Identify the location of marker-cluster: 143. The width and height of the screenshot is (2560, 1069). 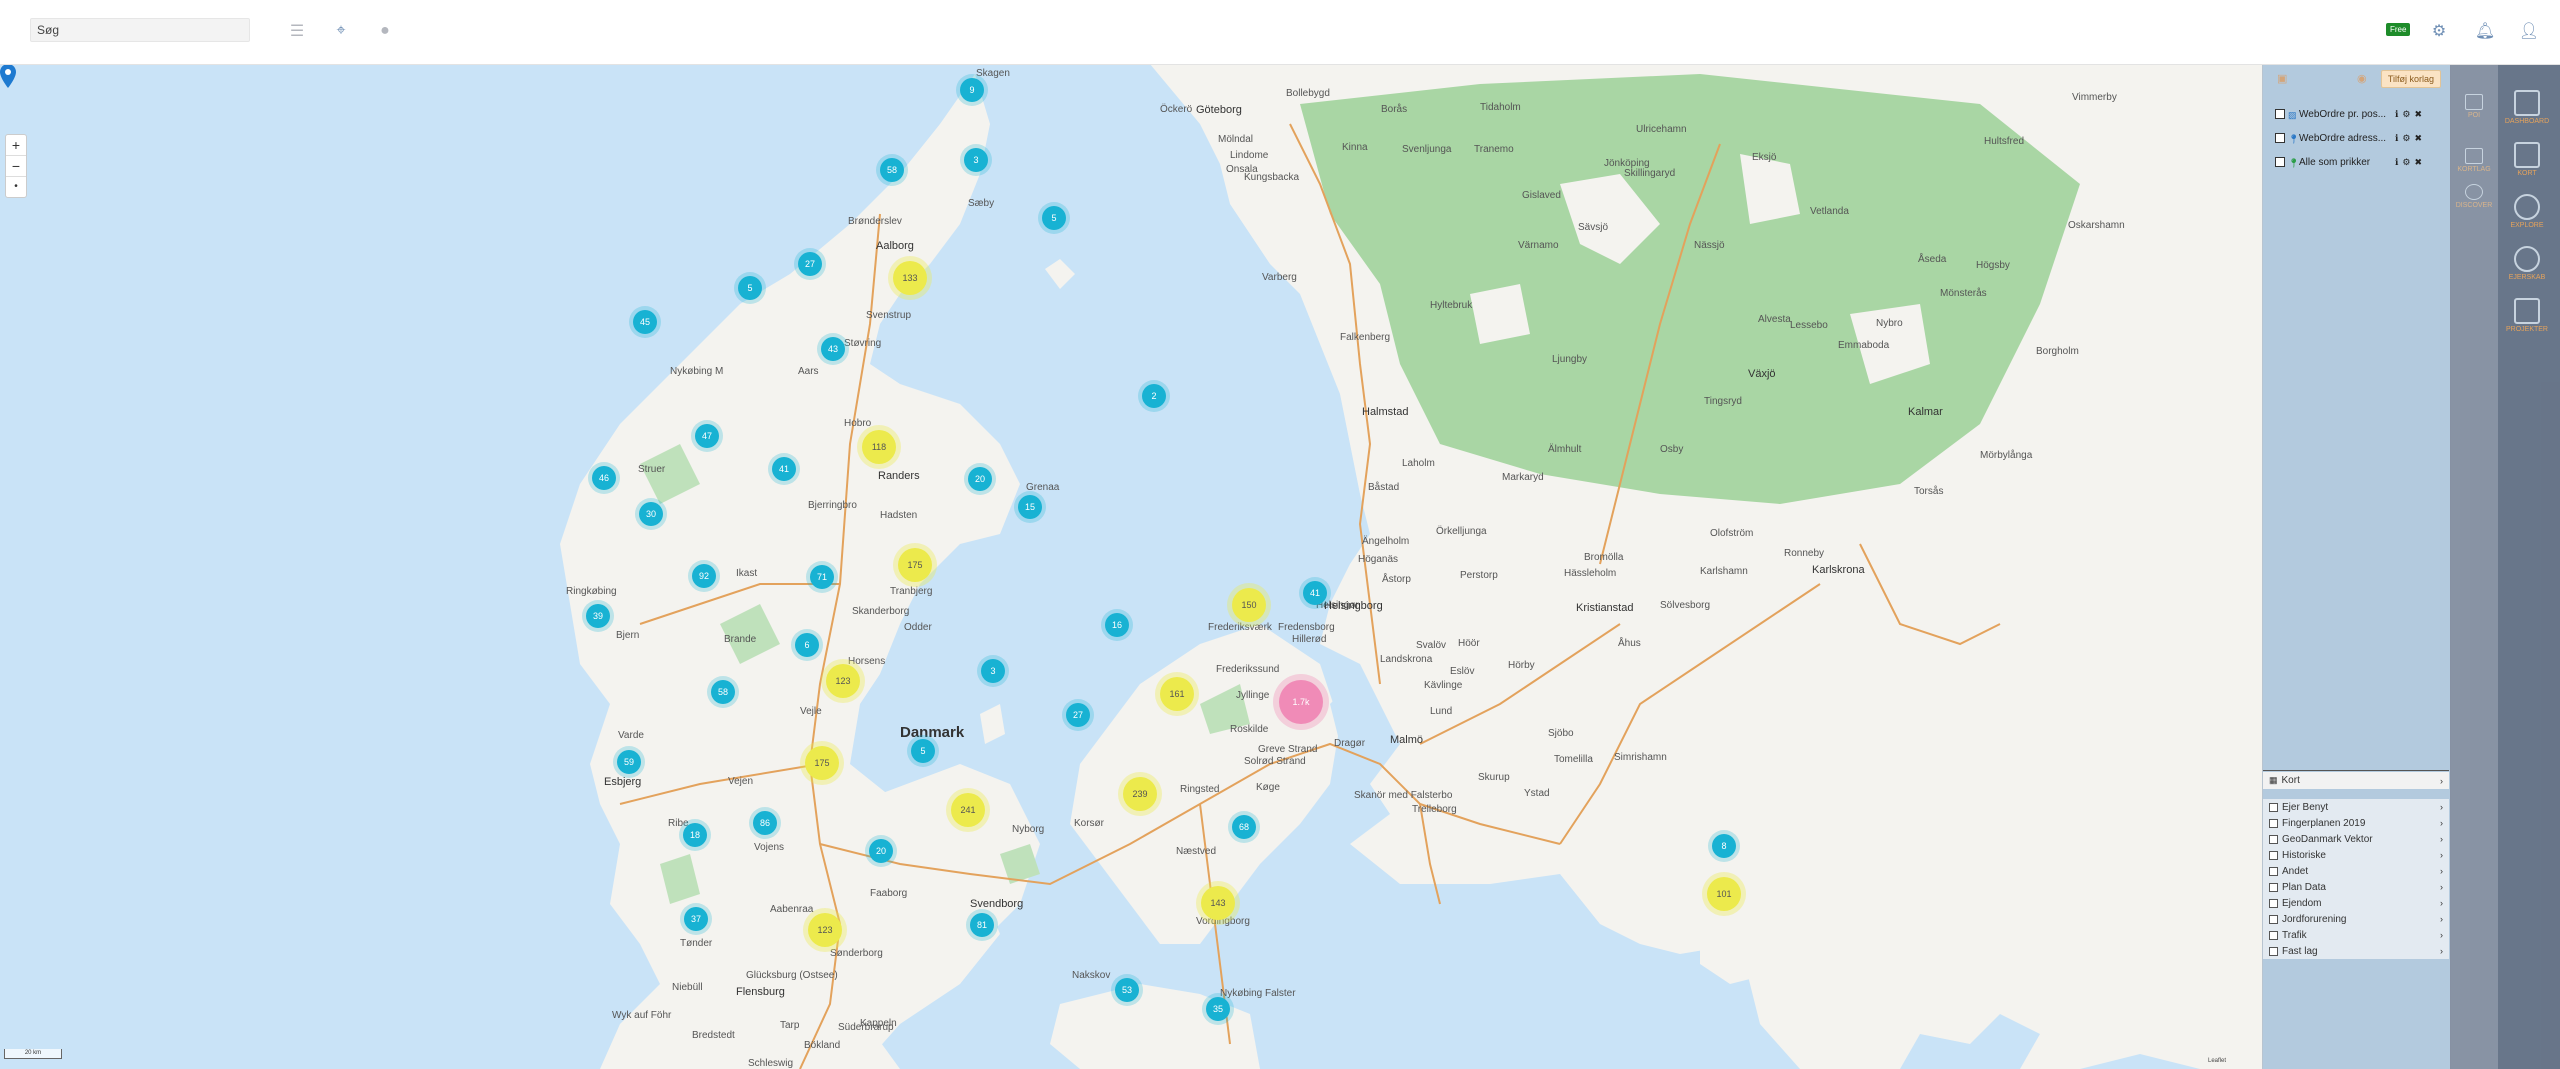
(1218, 903).